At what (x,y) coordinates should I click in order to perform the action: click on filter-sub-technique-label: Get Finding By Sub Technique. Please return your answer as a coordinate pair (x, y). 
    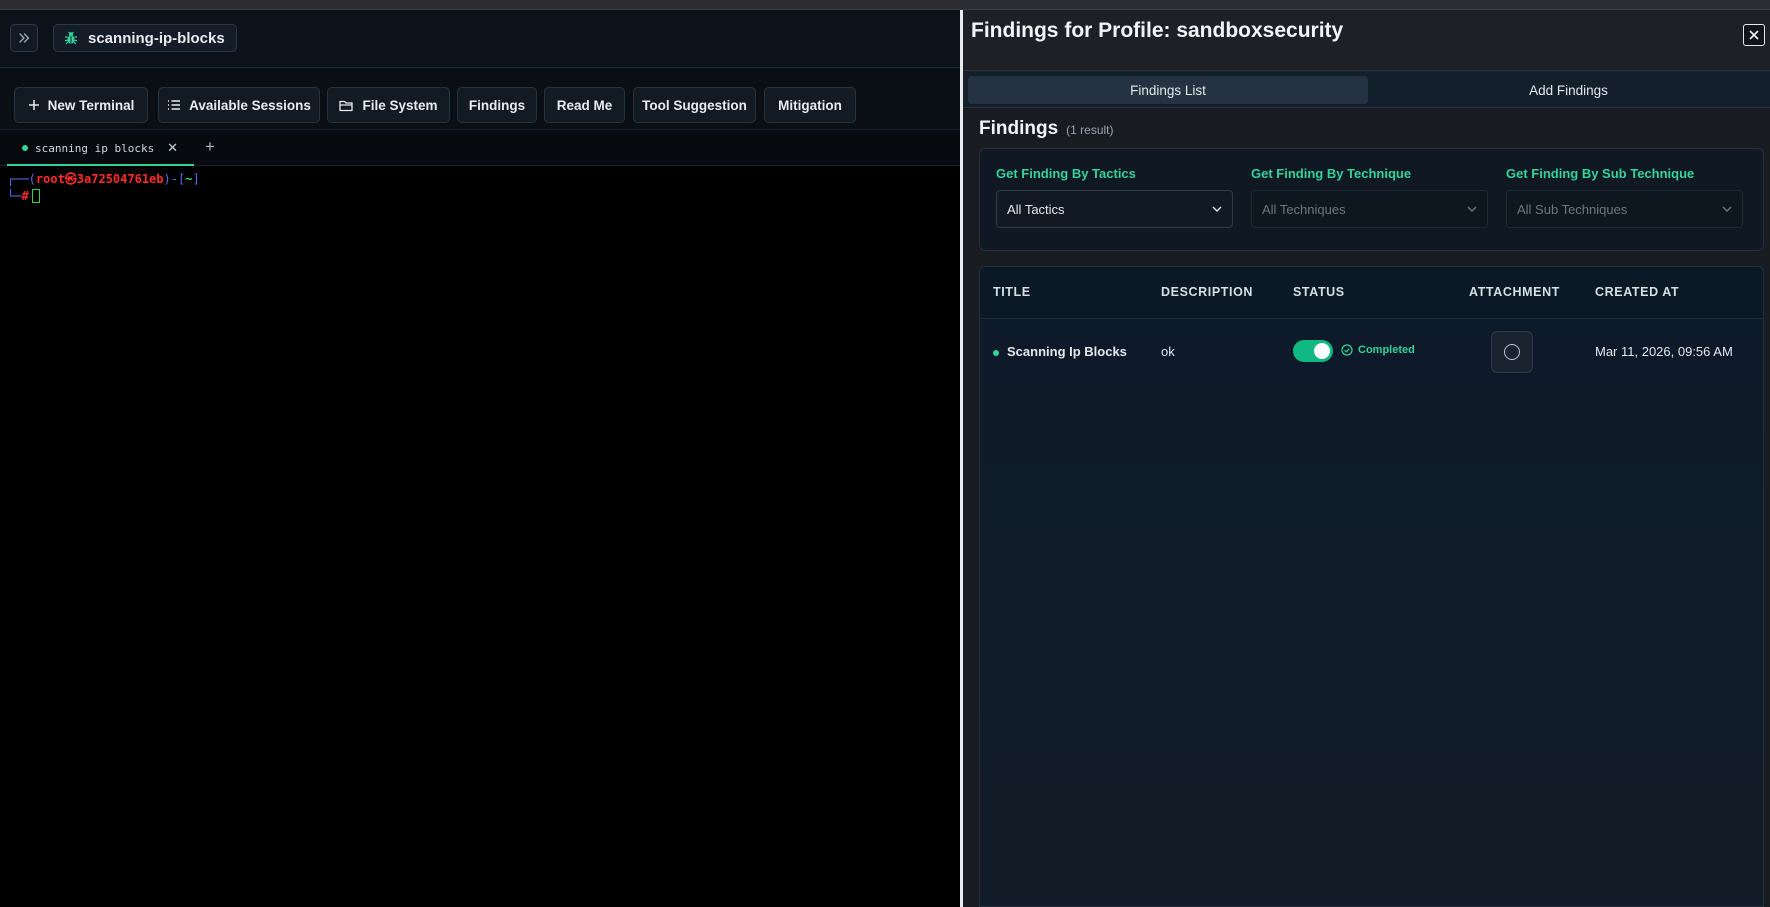
    Looking at the image, I should click on (1600, 173).